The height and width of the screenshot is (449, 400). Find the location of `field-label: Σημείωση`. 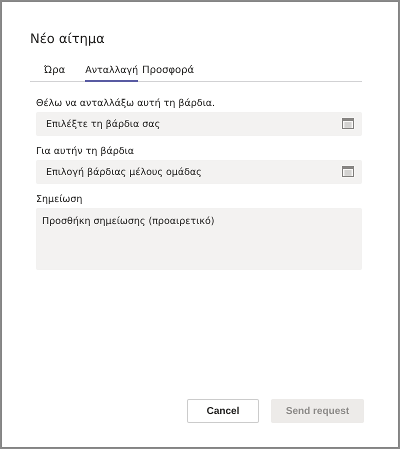

field-label: Σημείωση is located at coordinates (60, 199).